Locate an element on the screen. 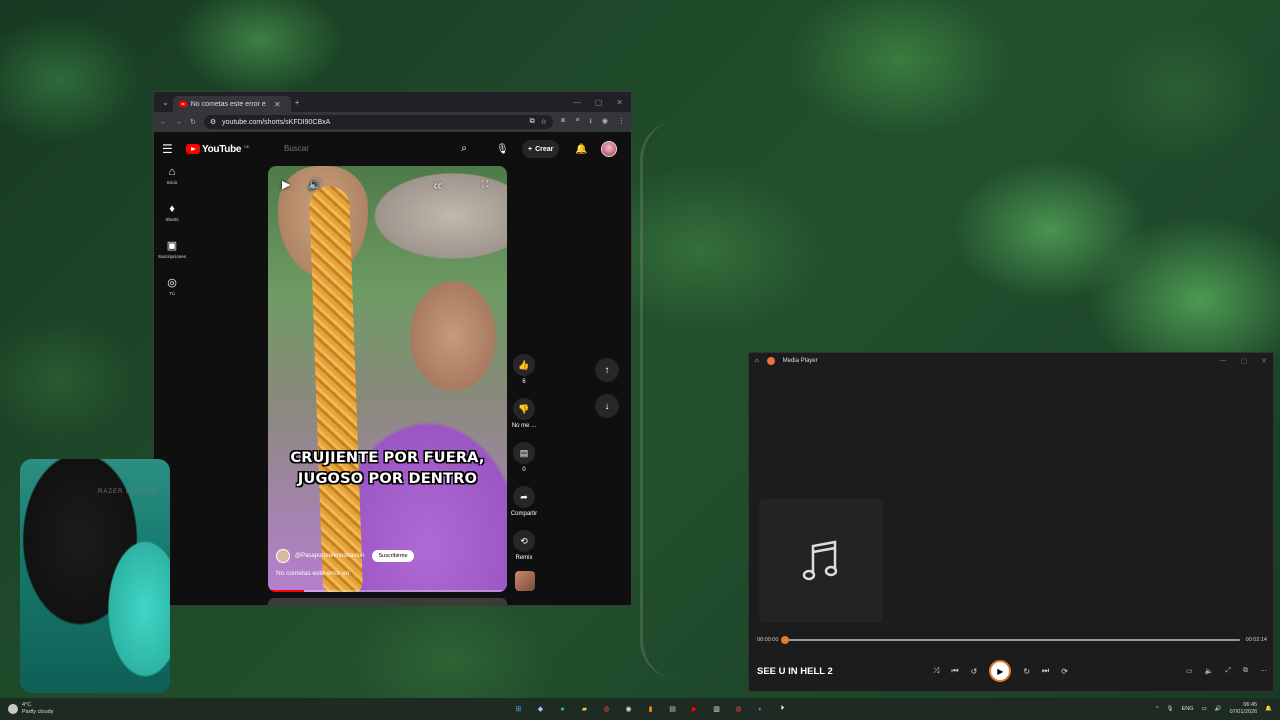 This screenshot has width=1280, height=720. search-icon: ⌕ is located at coordinates (464, 148).